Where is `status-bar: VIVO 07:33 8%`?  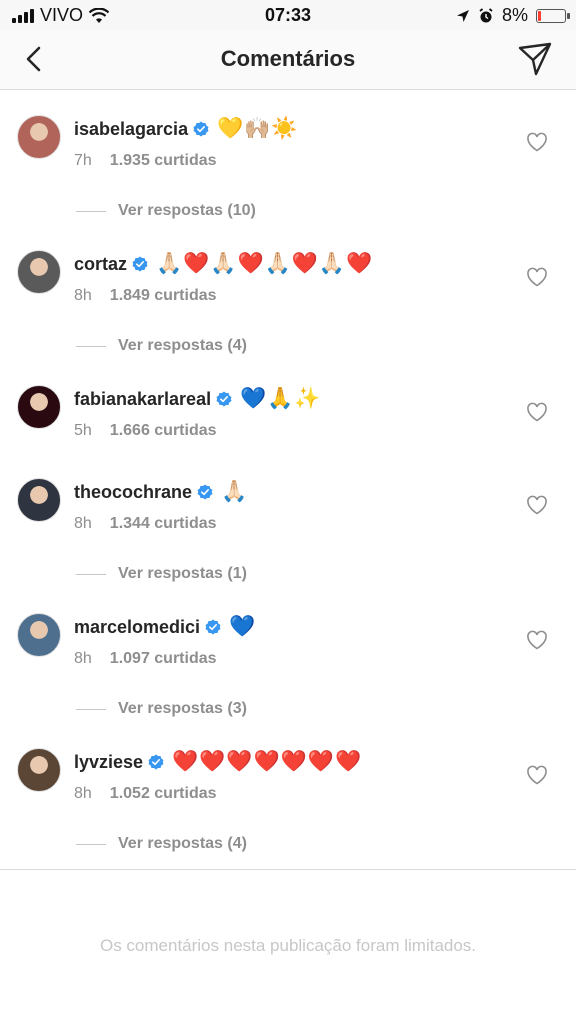
status-bar: VIVO 07:33 8% is located at coordinates (288, 15).